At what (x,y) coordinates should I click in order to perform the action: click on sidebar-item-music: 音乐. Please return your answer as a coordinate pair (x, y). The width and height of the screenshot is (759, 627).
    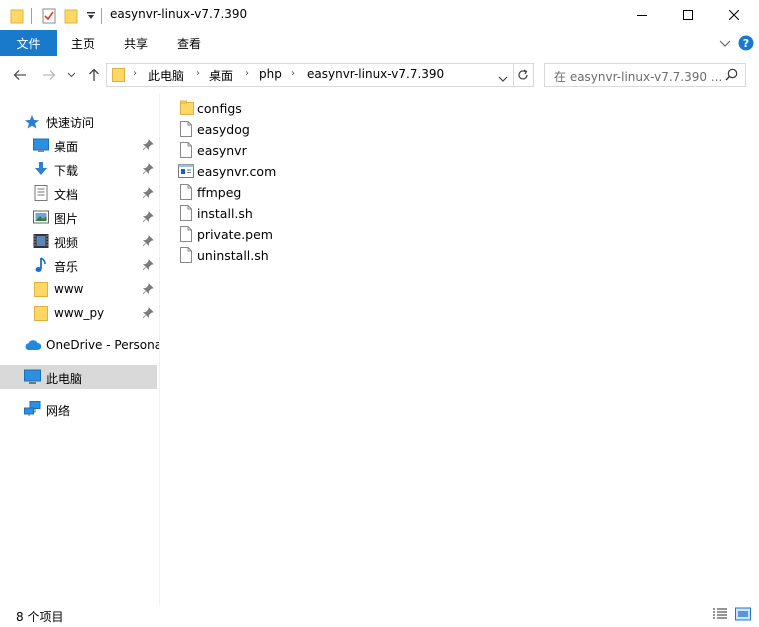
    Looking at the image, I should click on (78, 265).